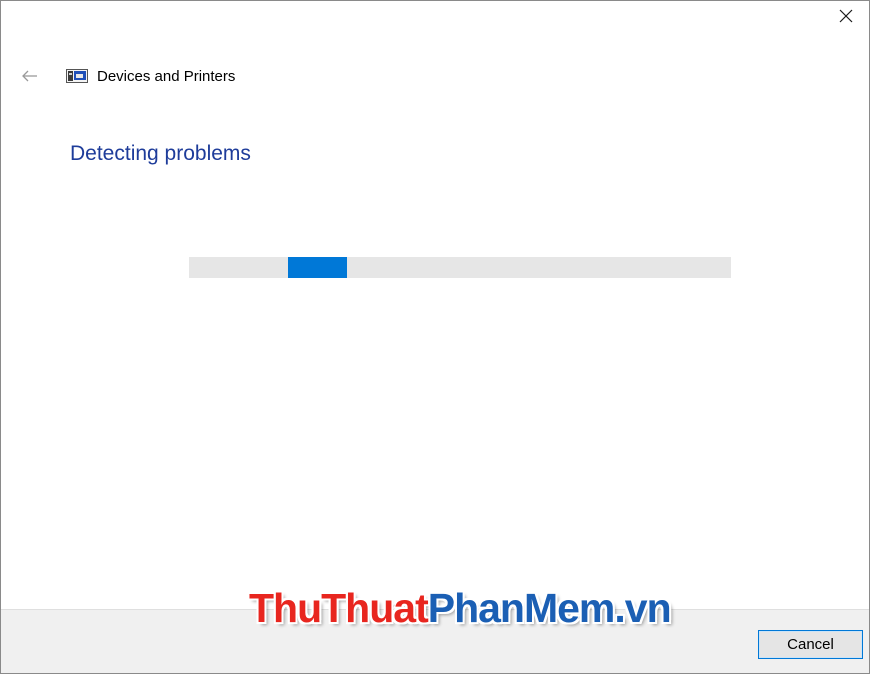 The width and height of the screenshot is (870, 674). I want to click on devices-and-printers-icon, so click(77, 76).